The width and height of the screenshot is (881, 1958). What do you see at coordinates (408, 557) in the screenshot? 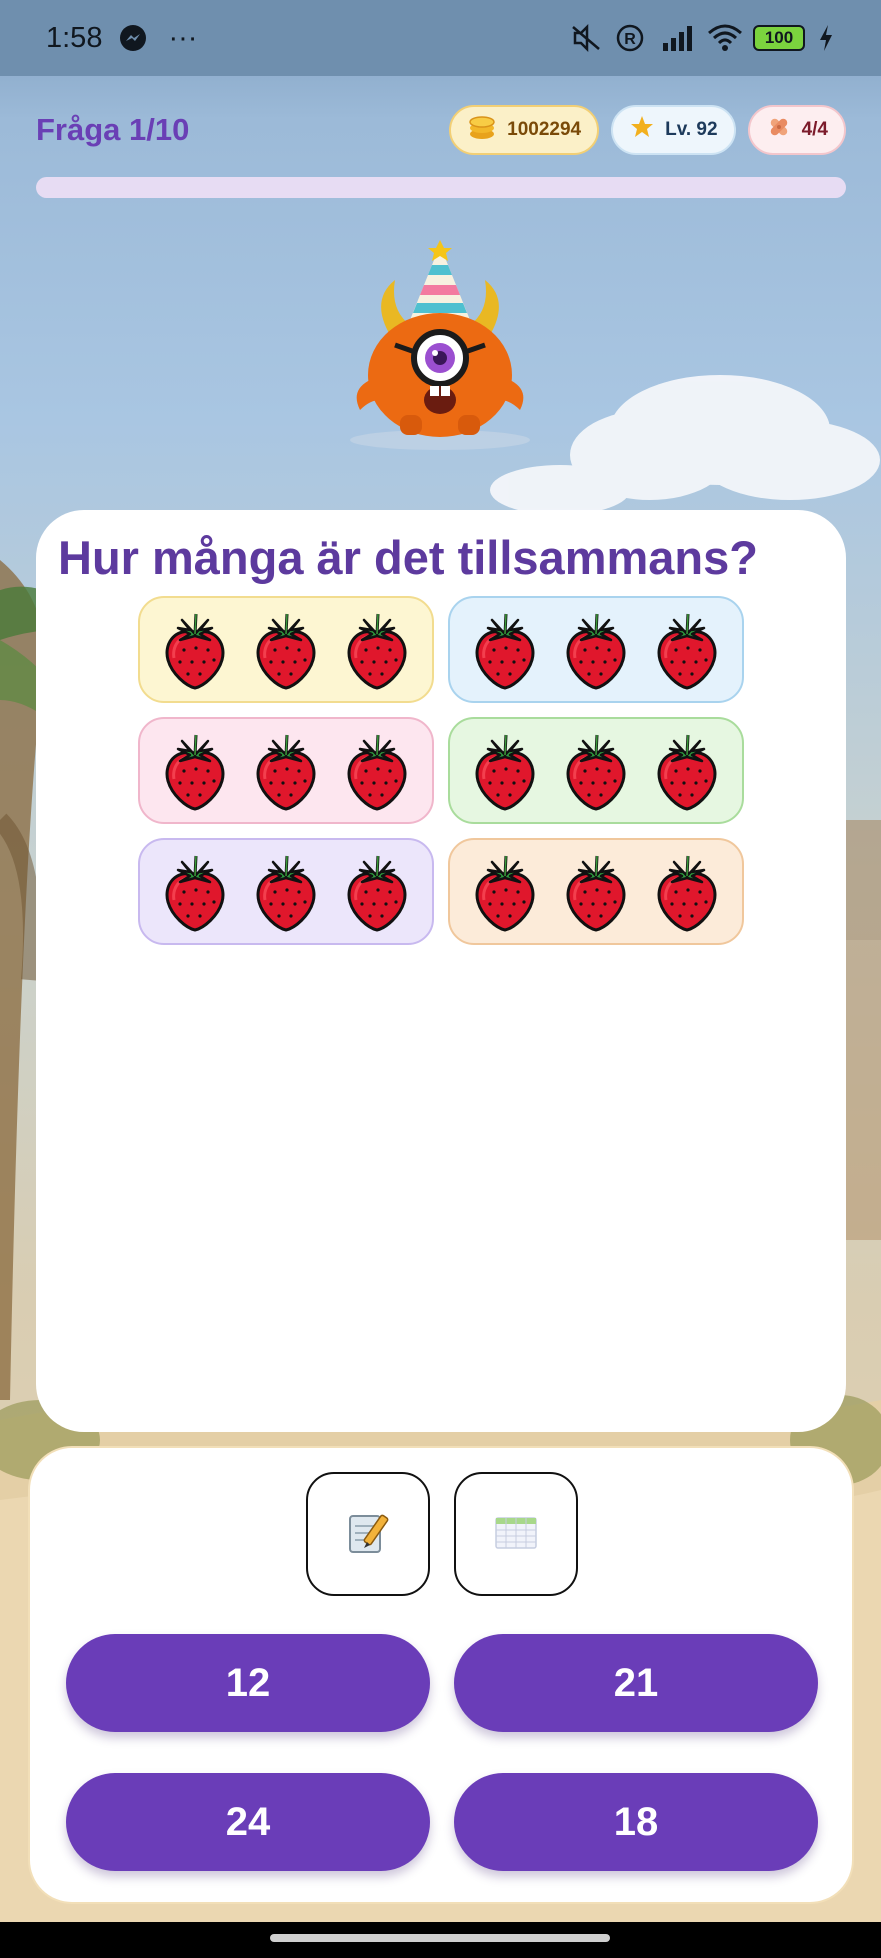
I see `question-text: Hur många är det tillsammans?` at bounding box center [408, 557].